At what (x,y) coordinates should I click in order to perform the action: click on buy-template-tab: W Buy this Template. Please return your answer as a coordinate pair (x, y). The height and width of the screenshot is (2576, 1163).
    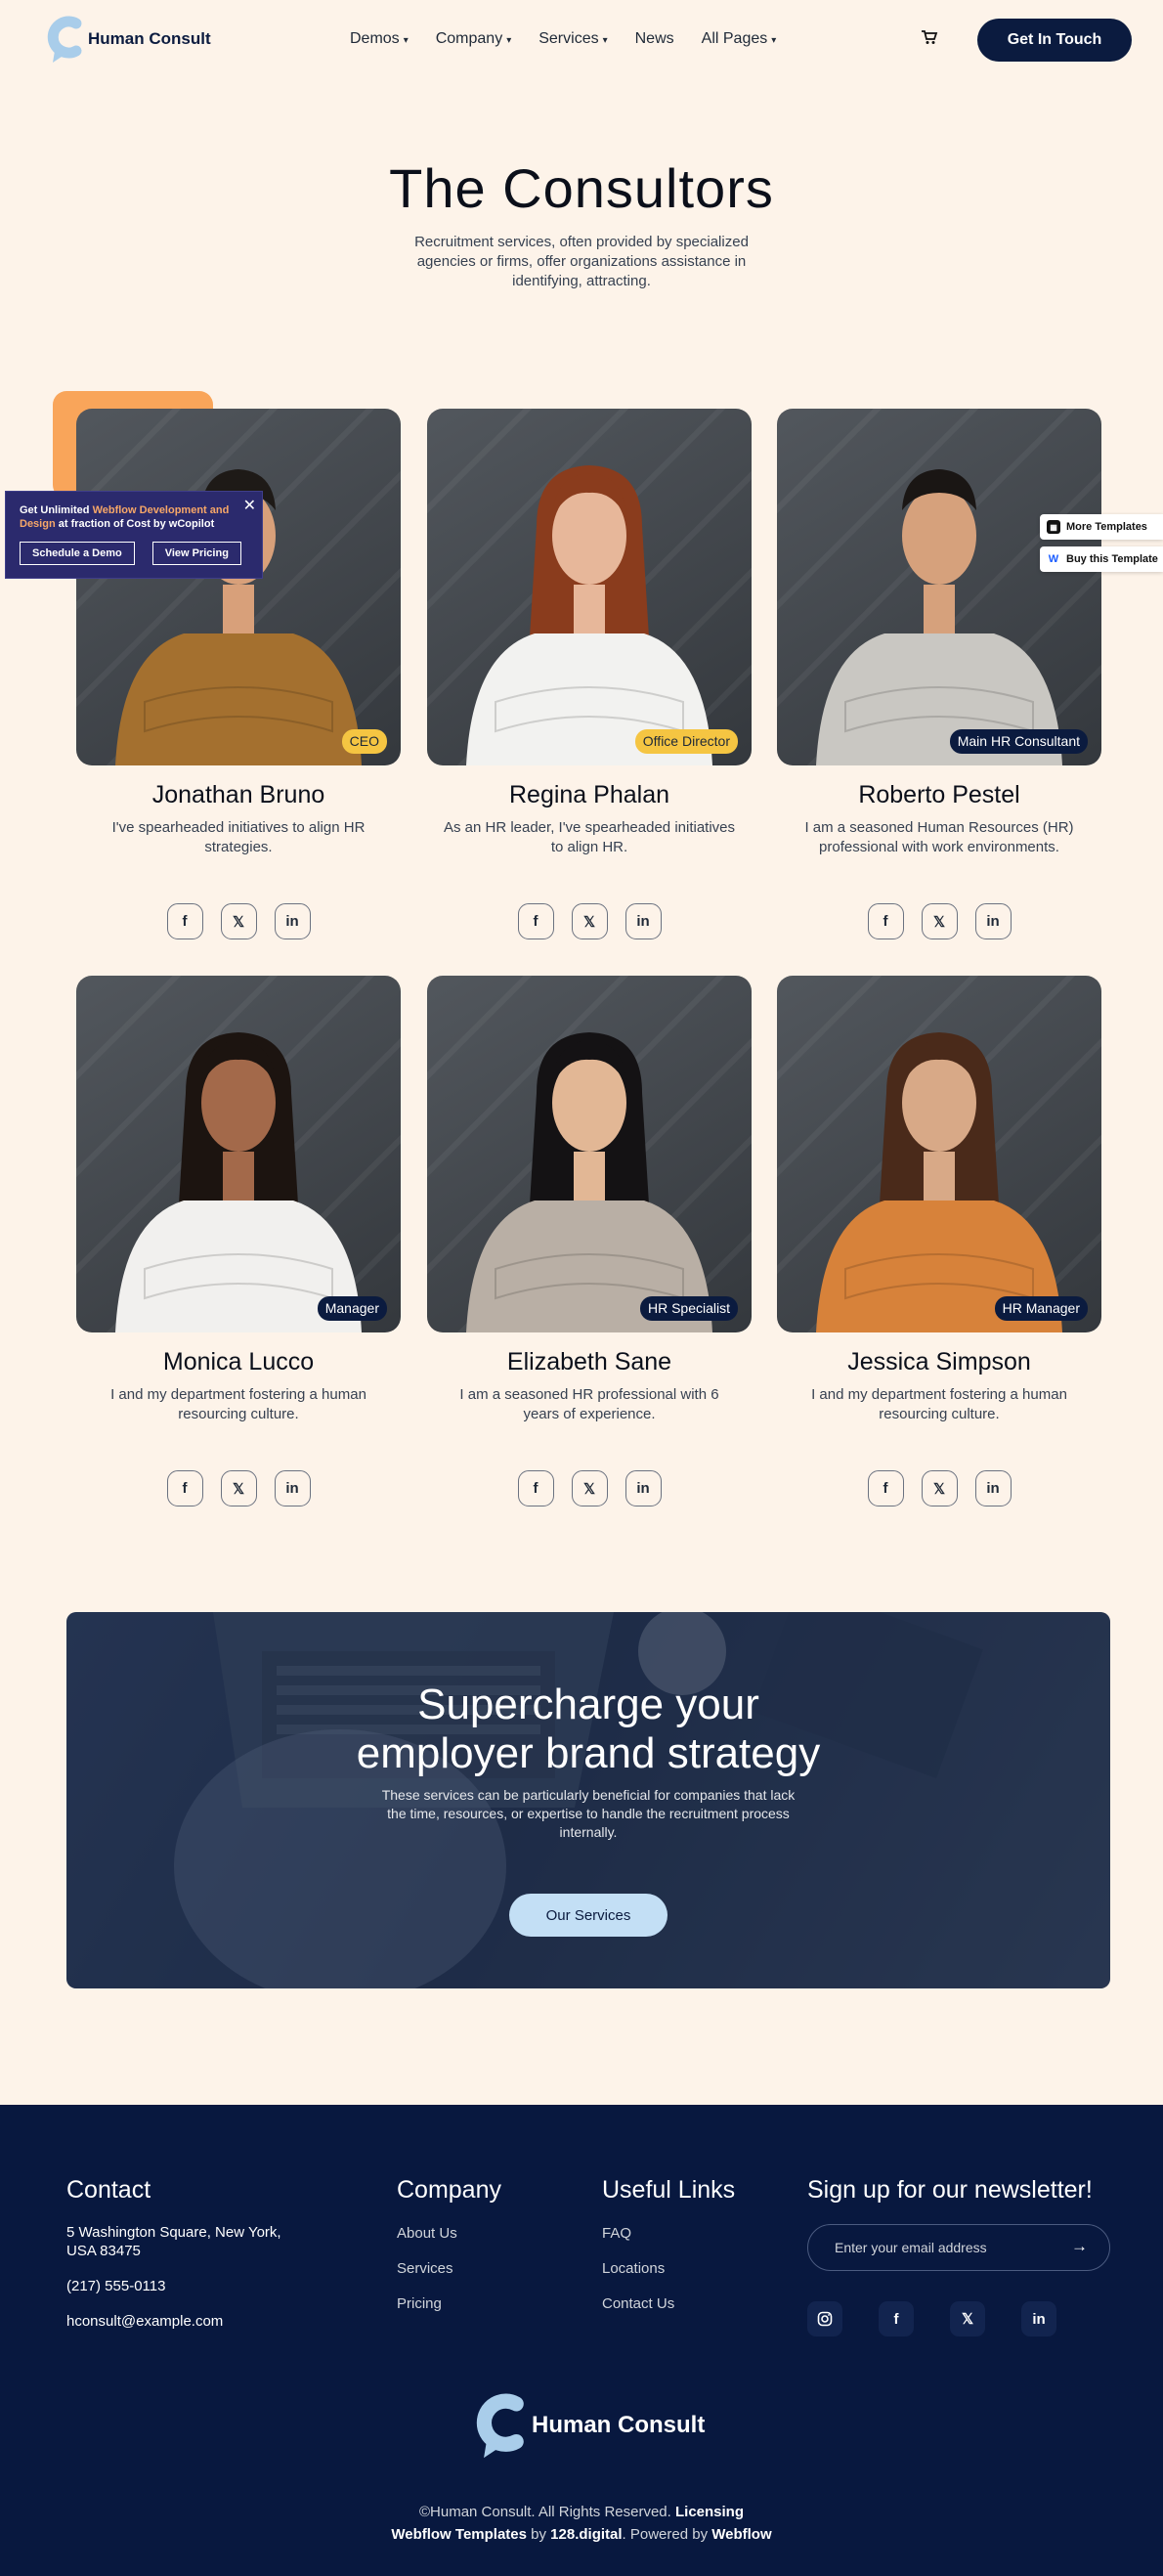
    Looking at the image, I should click on (1101, 559).